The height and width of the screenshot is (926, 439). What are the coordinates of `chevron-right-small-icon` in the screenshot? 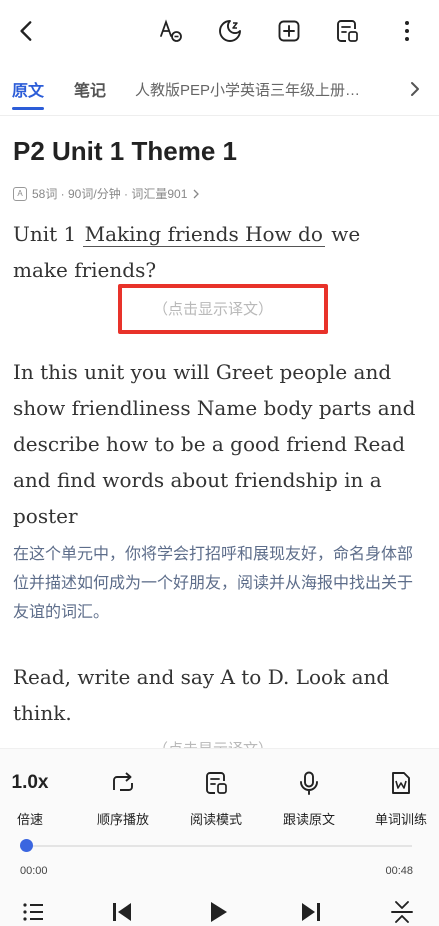 It's located at (196, 193).